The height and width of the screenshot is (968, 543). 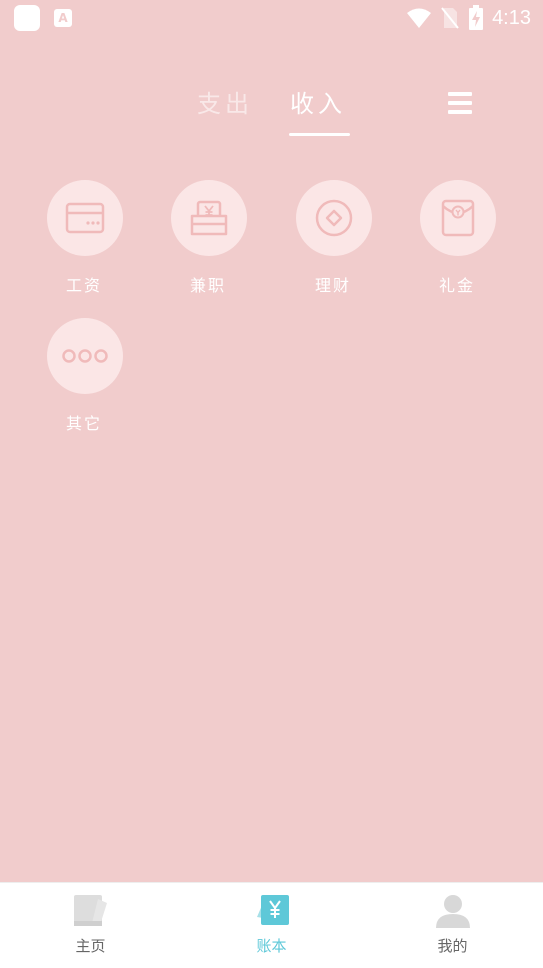 What do you see at coordinates (271, 946) in the screenshot?
I see `nav-label: 账本` at bounding box center [271, 946].